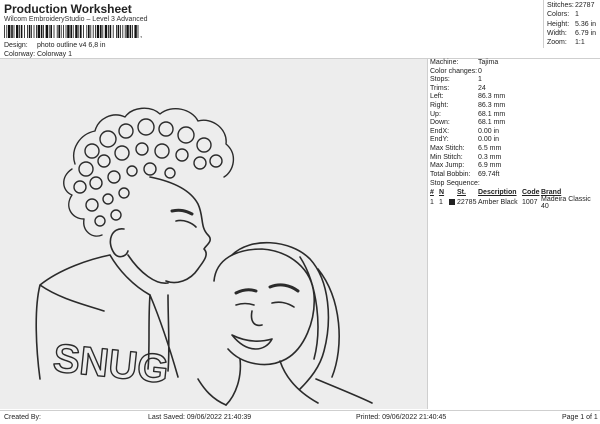 The image size is (600, 424). I want to click on curly-hair, so click(148, 172).